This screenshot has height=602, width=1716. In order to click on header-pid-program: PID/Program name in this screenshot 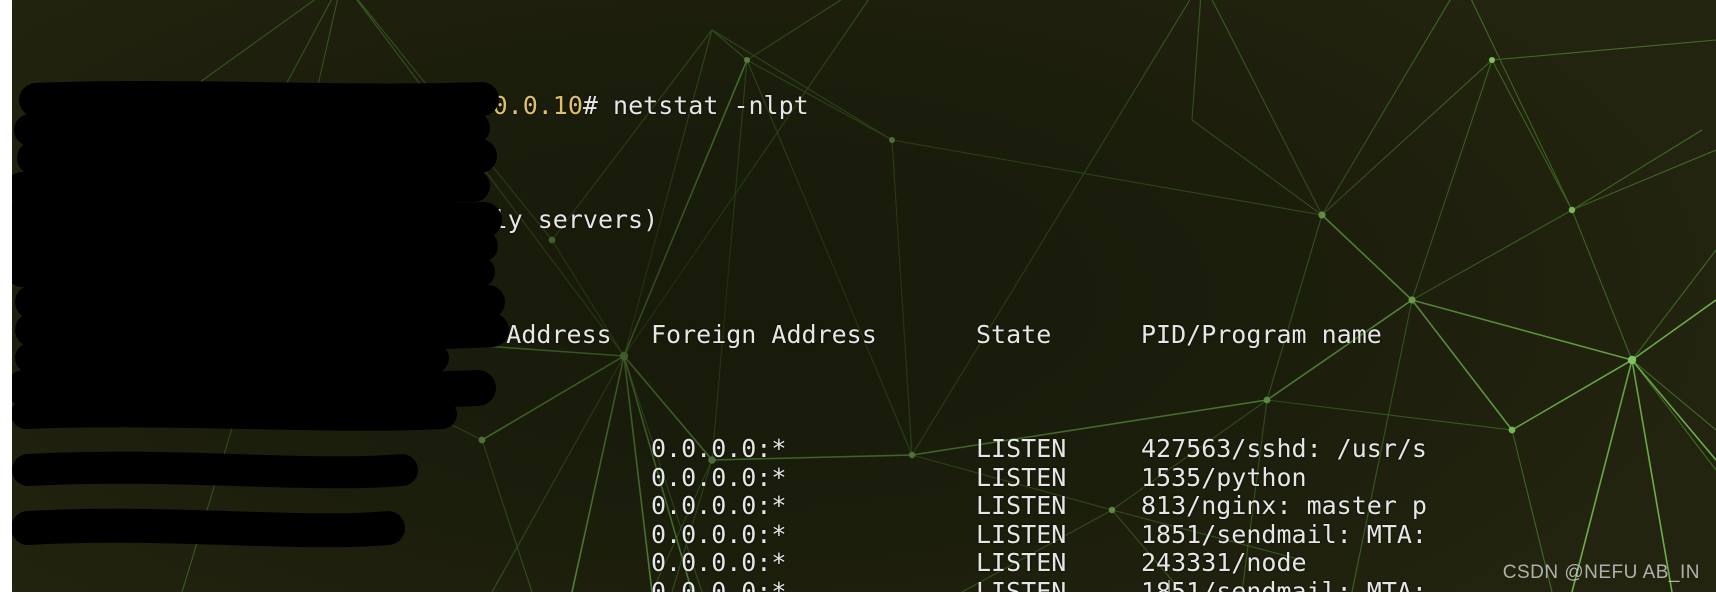, I will do `click(1261, 334)`.